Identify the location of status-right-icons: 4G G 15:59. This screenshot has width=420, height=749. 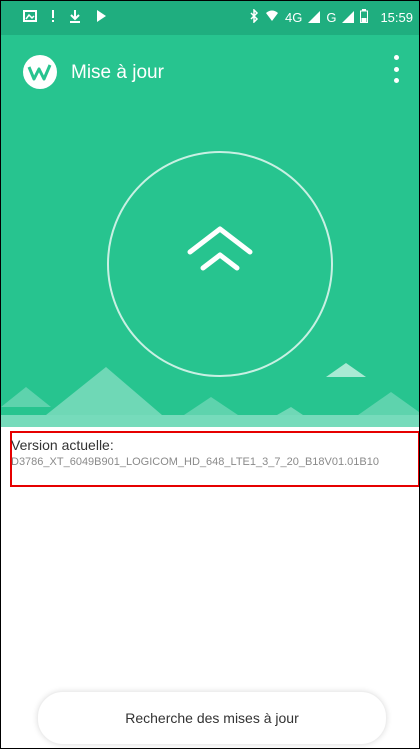
(331, 17).